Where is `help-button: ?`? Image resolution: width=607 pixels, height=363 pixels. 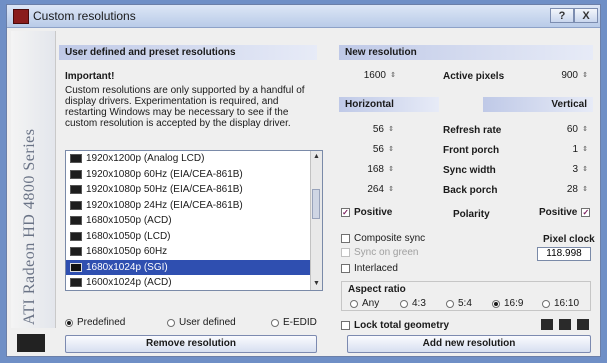 help-button: ? is located at coordinates (562, 15).